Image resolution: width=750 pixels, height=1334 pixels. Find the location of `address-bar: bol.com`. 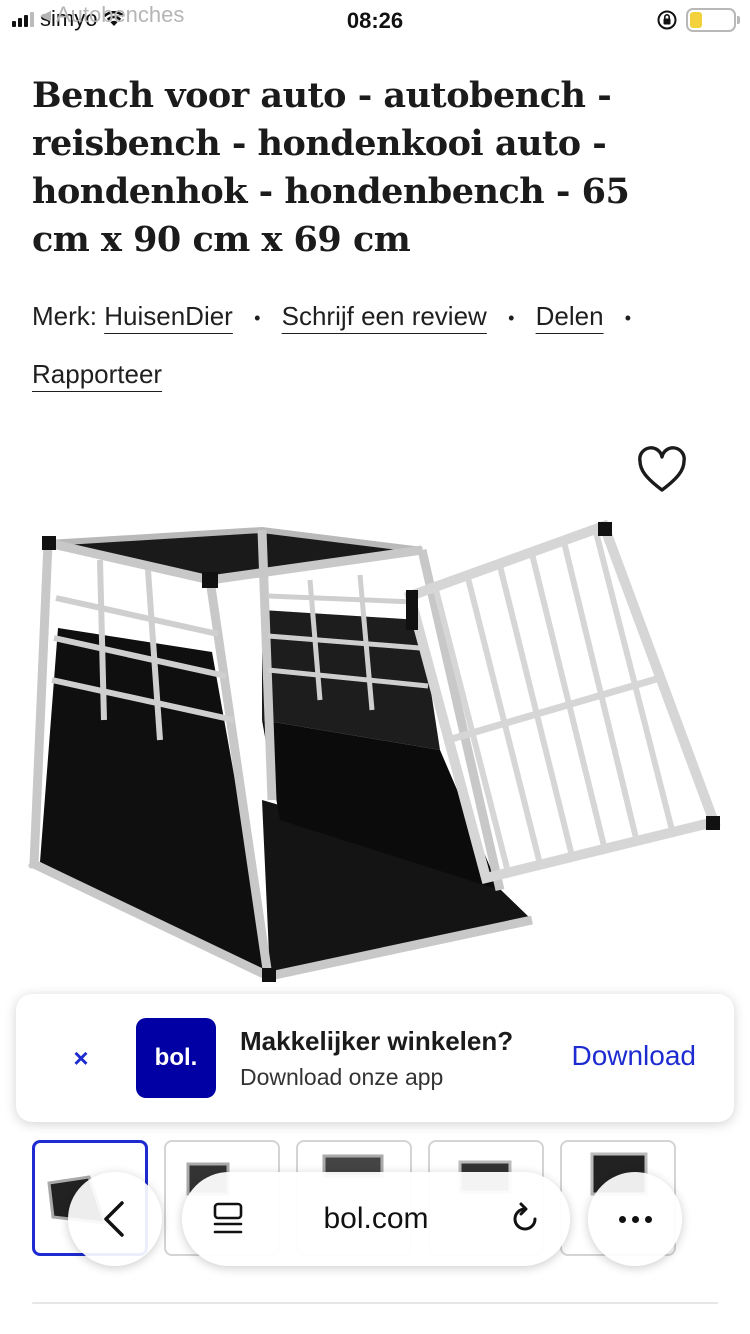

address-bar: bol.com is located at coordinates (376, 1219).